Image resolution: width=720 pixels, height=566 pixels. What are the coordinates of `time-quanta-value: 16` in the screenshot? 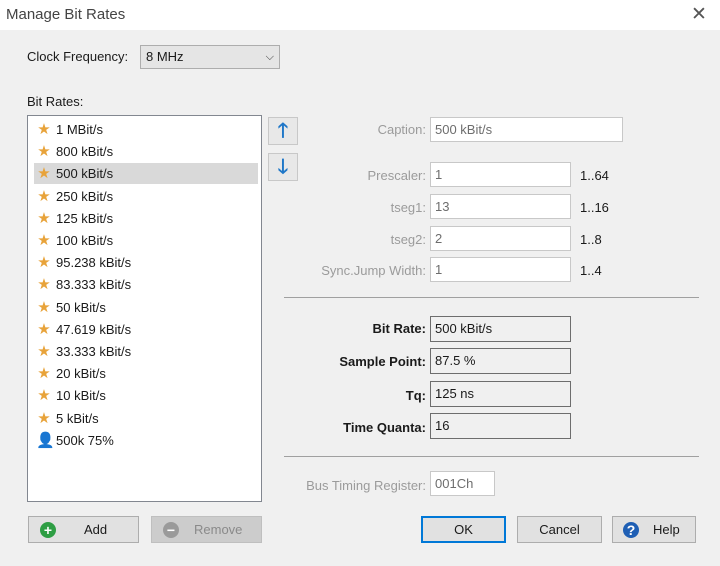 It's located at (500, 426).